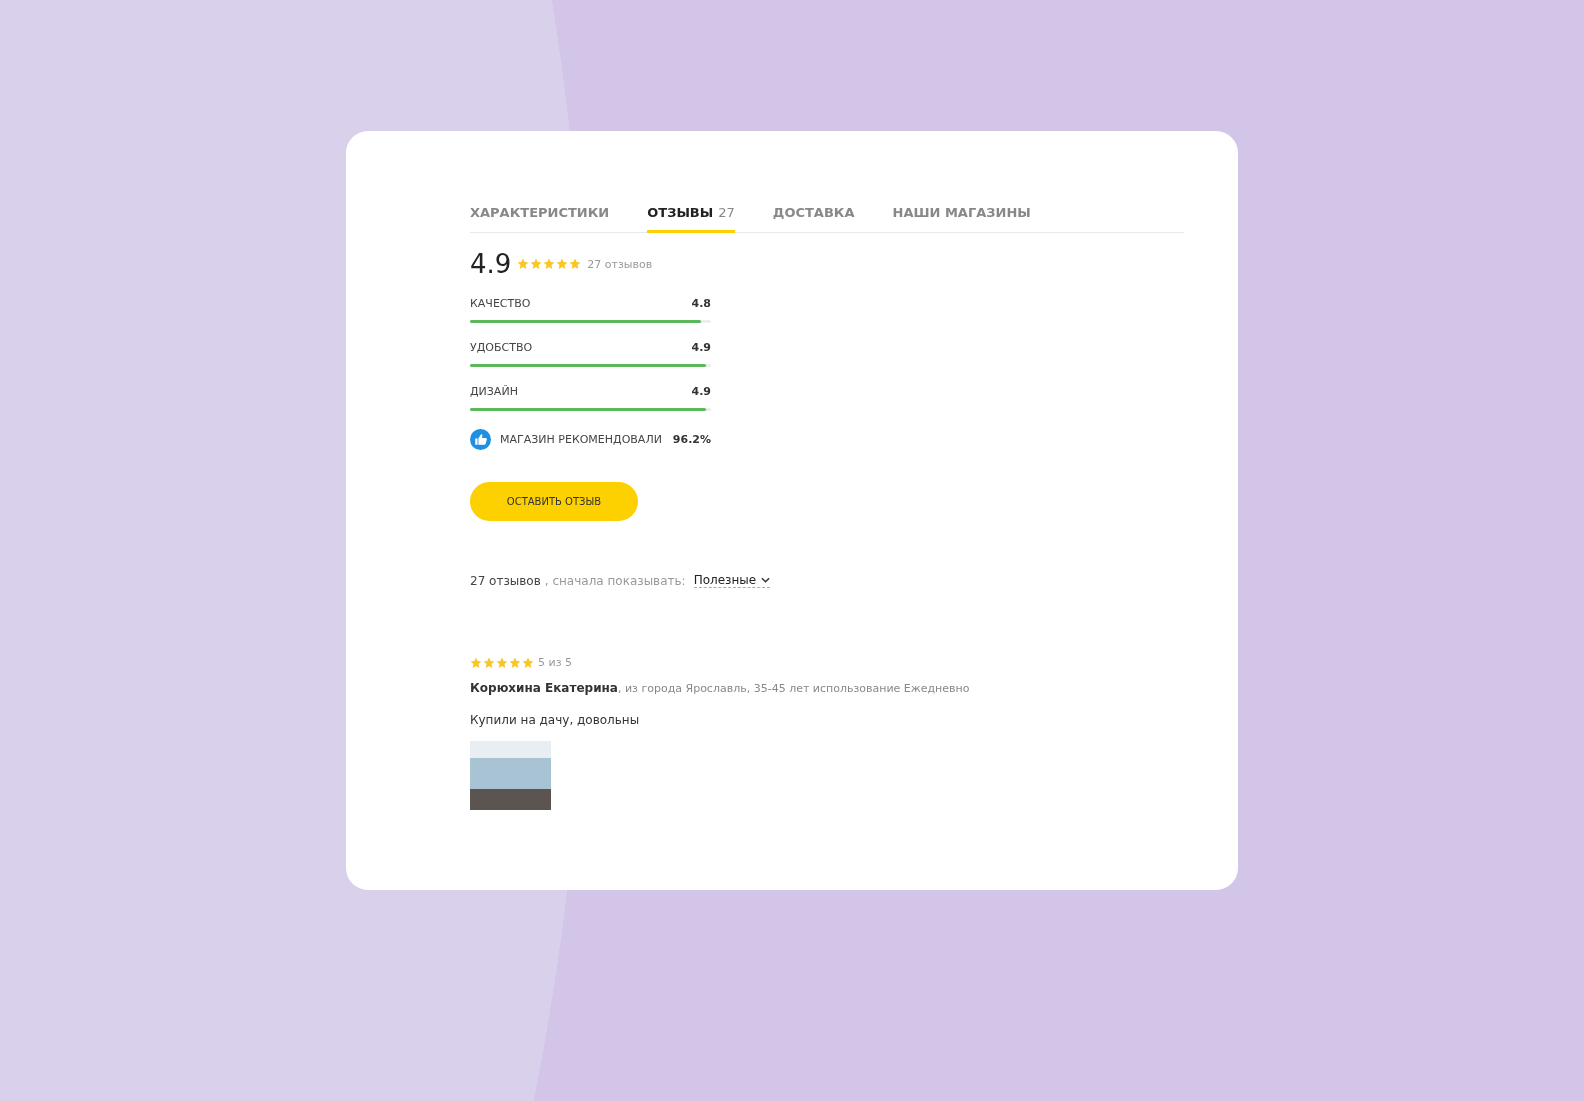  What do you see at coordinates (554, 501) in the screenshot?
I see `write-review-button: ОСТАВИТЬ ОТЗЫВ` at bounding box center [554, 501].